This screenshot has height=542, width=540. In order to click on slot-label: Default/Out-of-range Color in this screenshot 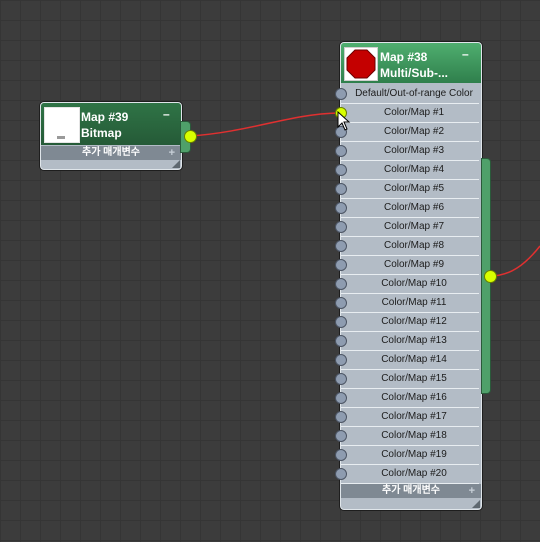, I will do `click(414, 93)`.